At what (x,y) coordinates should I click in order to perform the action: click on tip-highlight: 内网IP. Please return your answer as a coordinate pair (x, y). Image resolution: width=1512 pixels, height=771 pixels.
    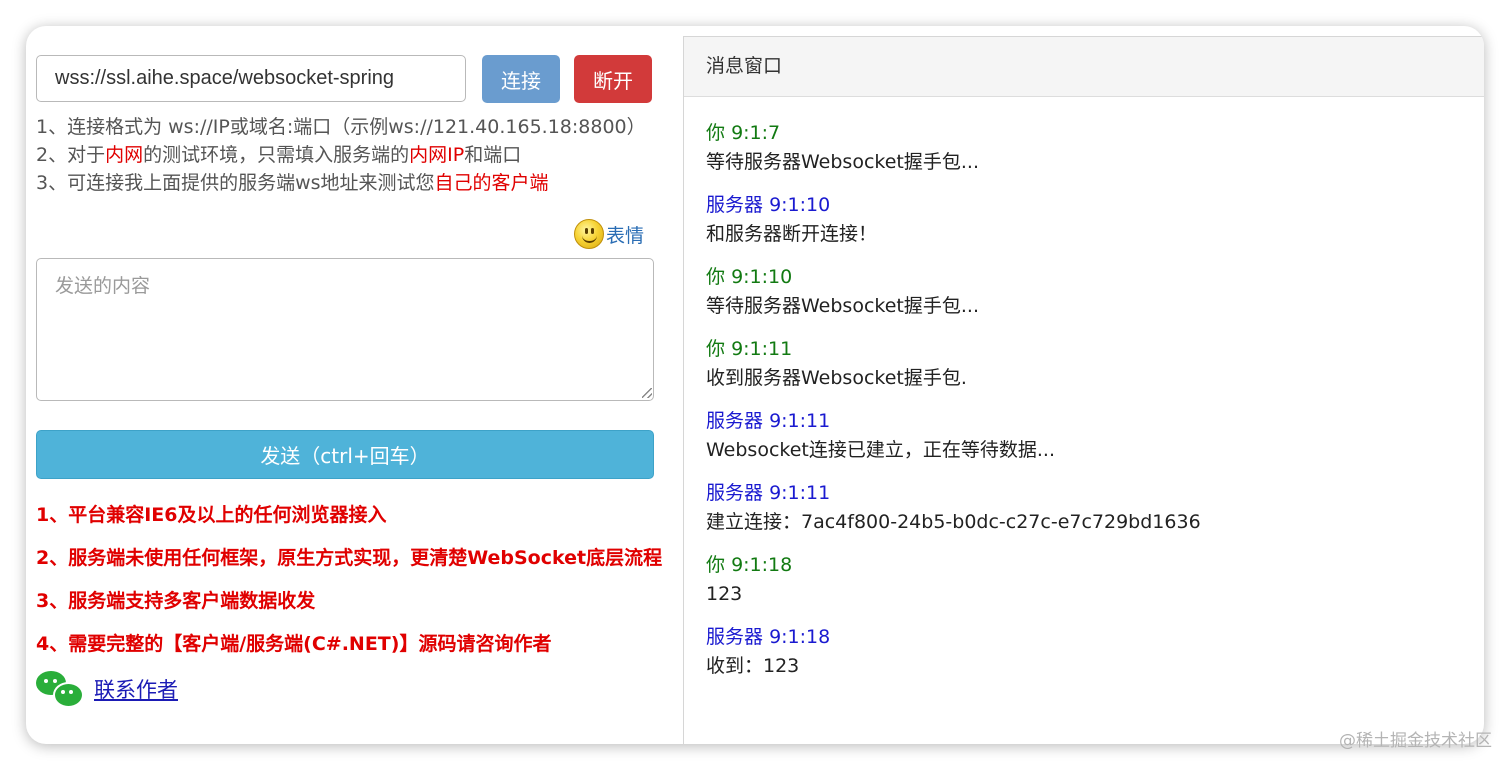
    Looking at the image, I should click on (437, 155).